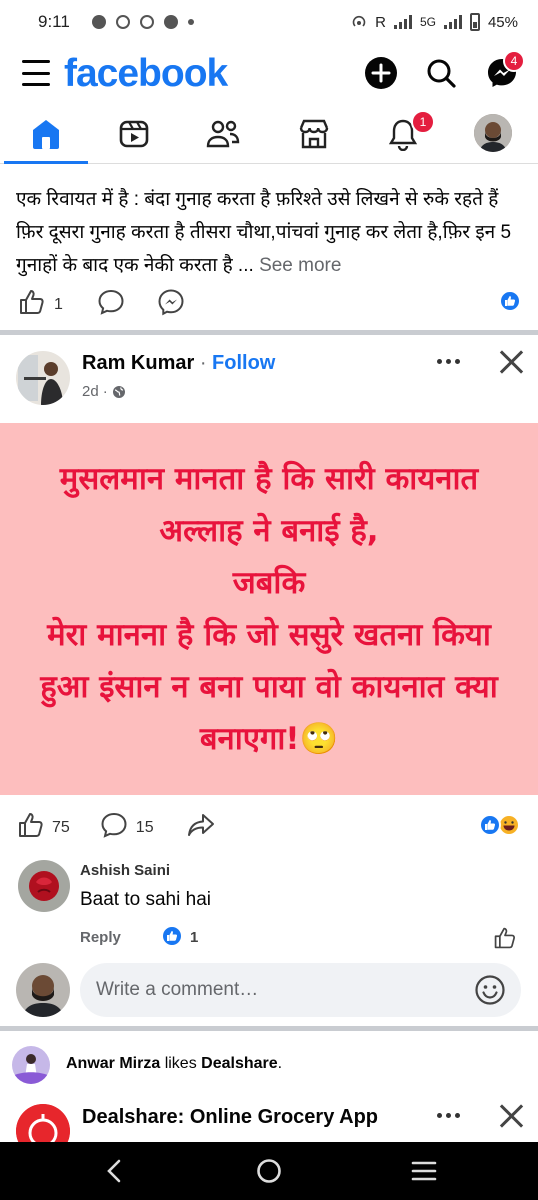 The height and width of the screenshot is (1200, 538). I want to click on friends-icon, so click(223, 134).